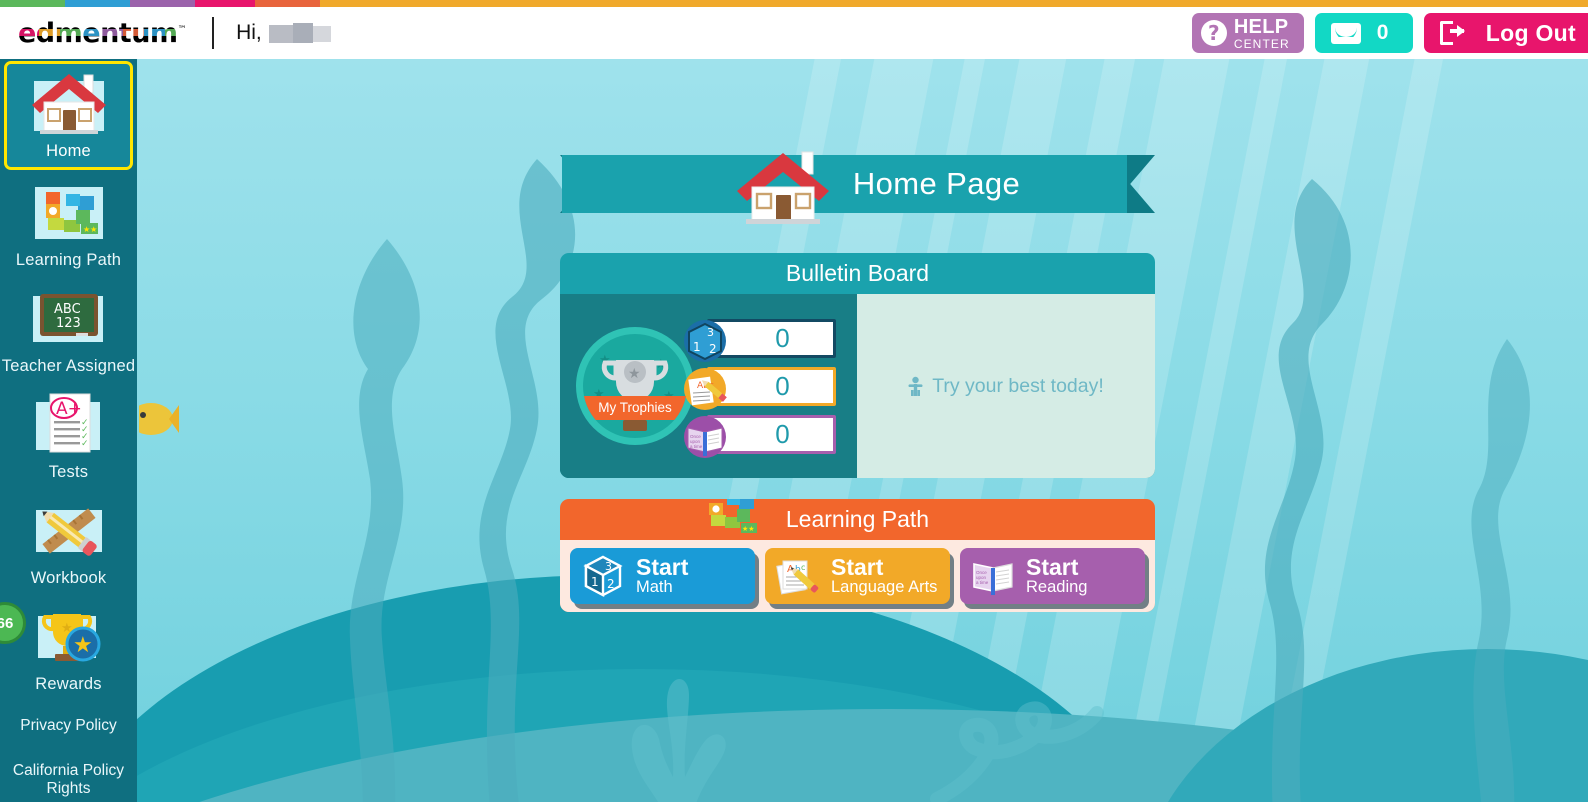 This screenshot has width=1588, height=802. Describe the element at coordinates (635, 408) in the screenshot. I see `my-trophies-label: My Trophies` at that location.